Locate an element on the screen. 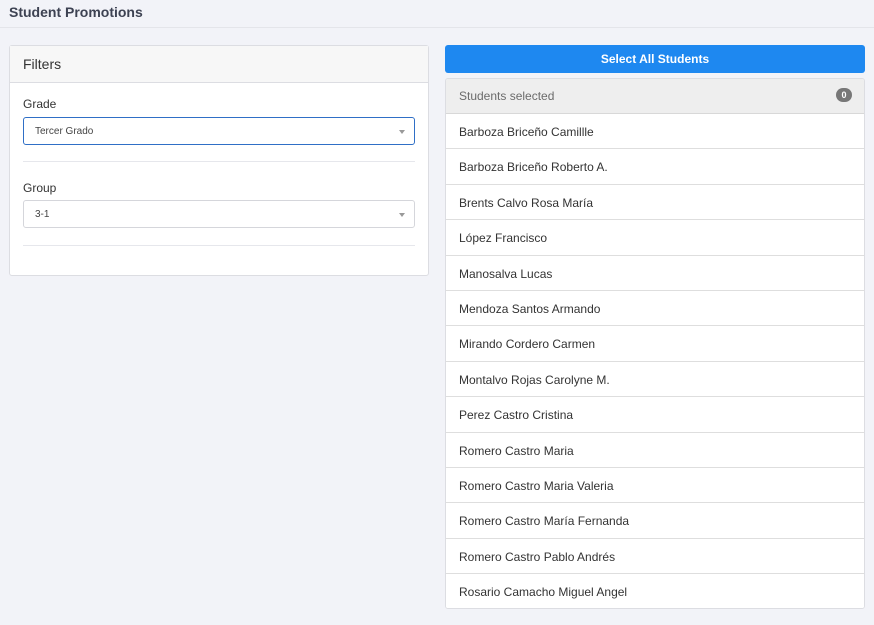  group-label: Group is located at coordinates (40, 188).